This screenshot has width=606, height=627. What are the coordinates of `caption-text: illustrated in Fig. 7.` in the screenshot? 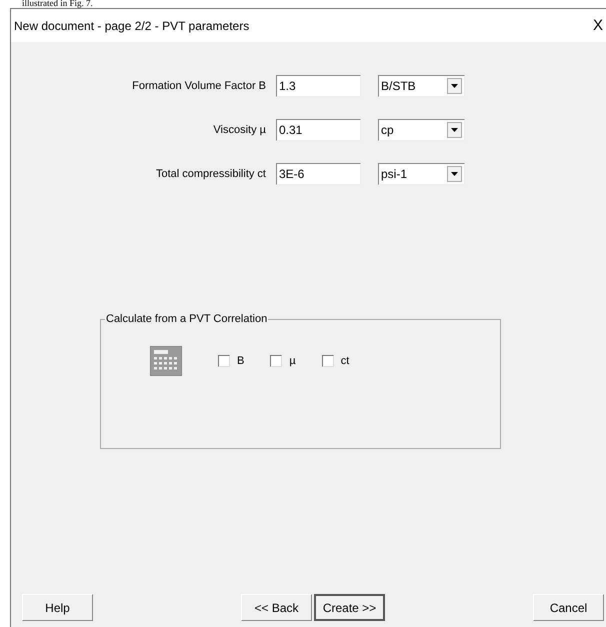 It's located at (57, 4).